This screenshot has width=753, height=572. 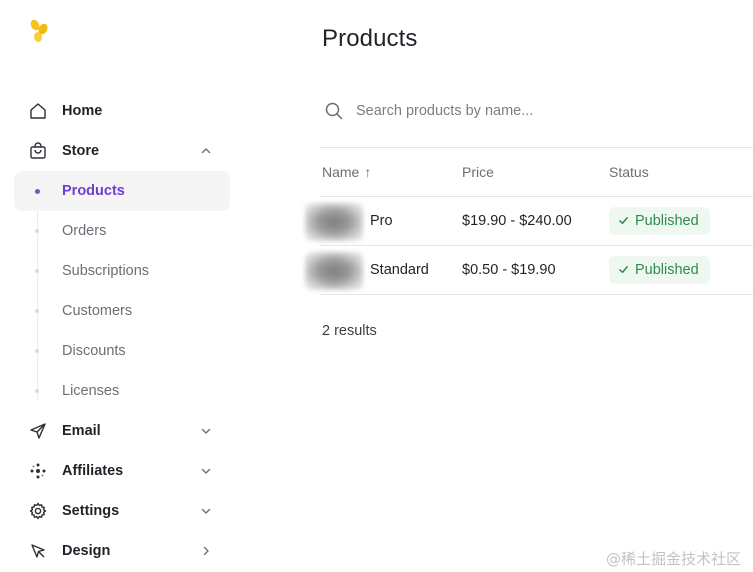 I want to click on sidebar-item-settings: Settings, so click(x=122, y=511).